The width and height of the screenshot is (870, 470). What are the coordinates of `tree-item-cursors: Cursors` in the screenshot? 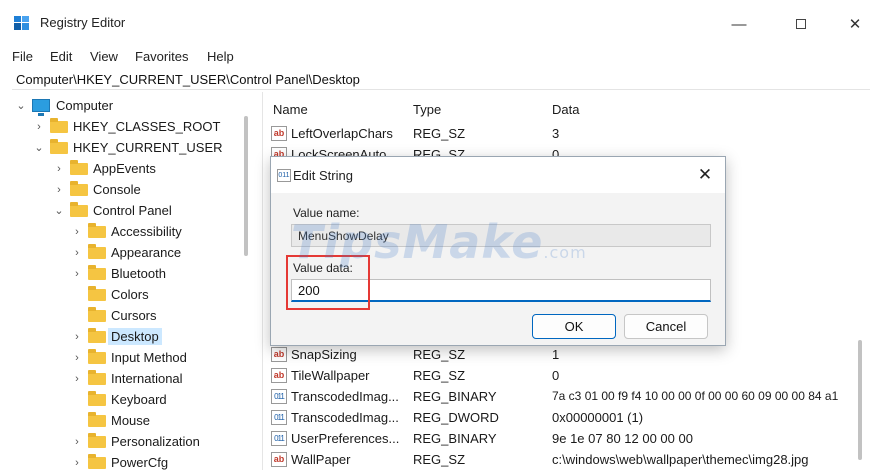 It's located at (113, 315).